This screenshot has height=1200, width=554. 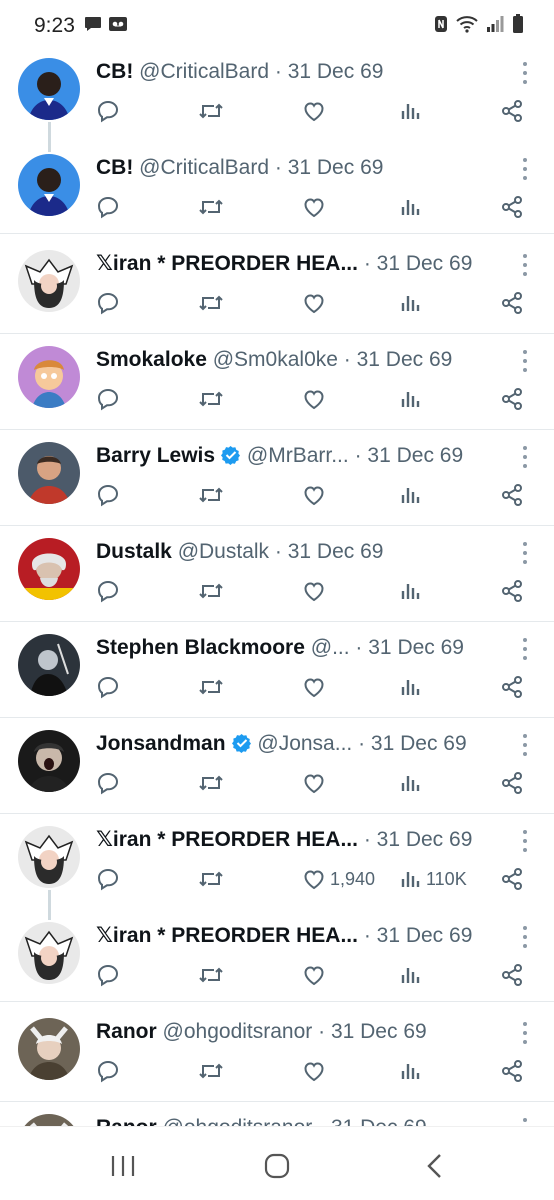 I want to click on user-handle: @Dustalk, so click(x=223, y=551).